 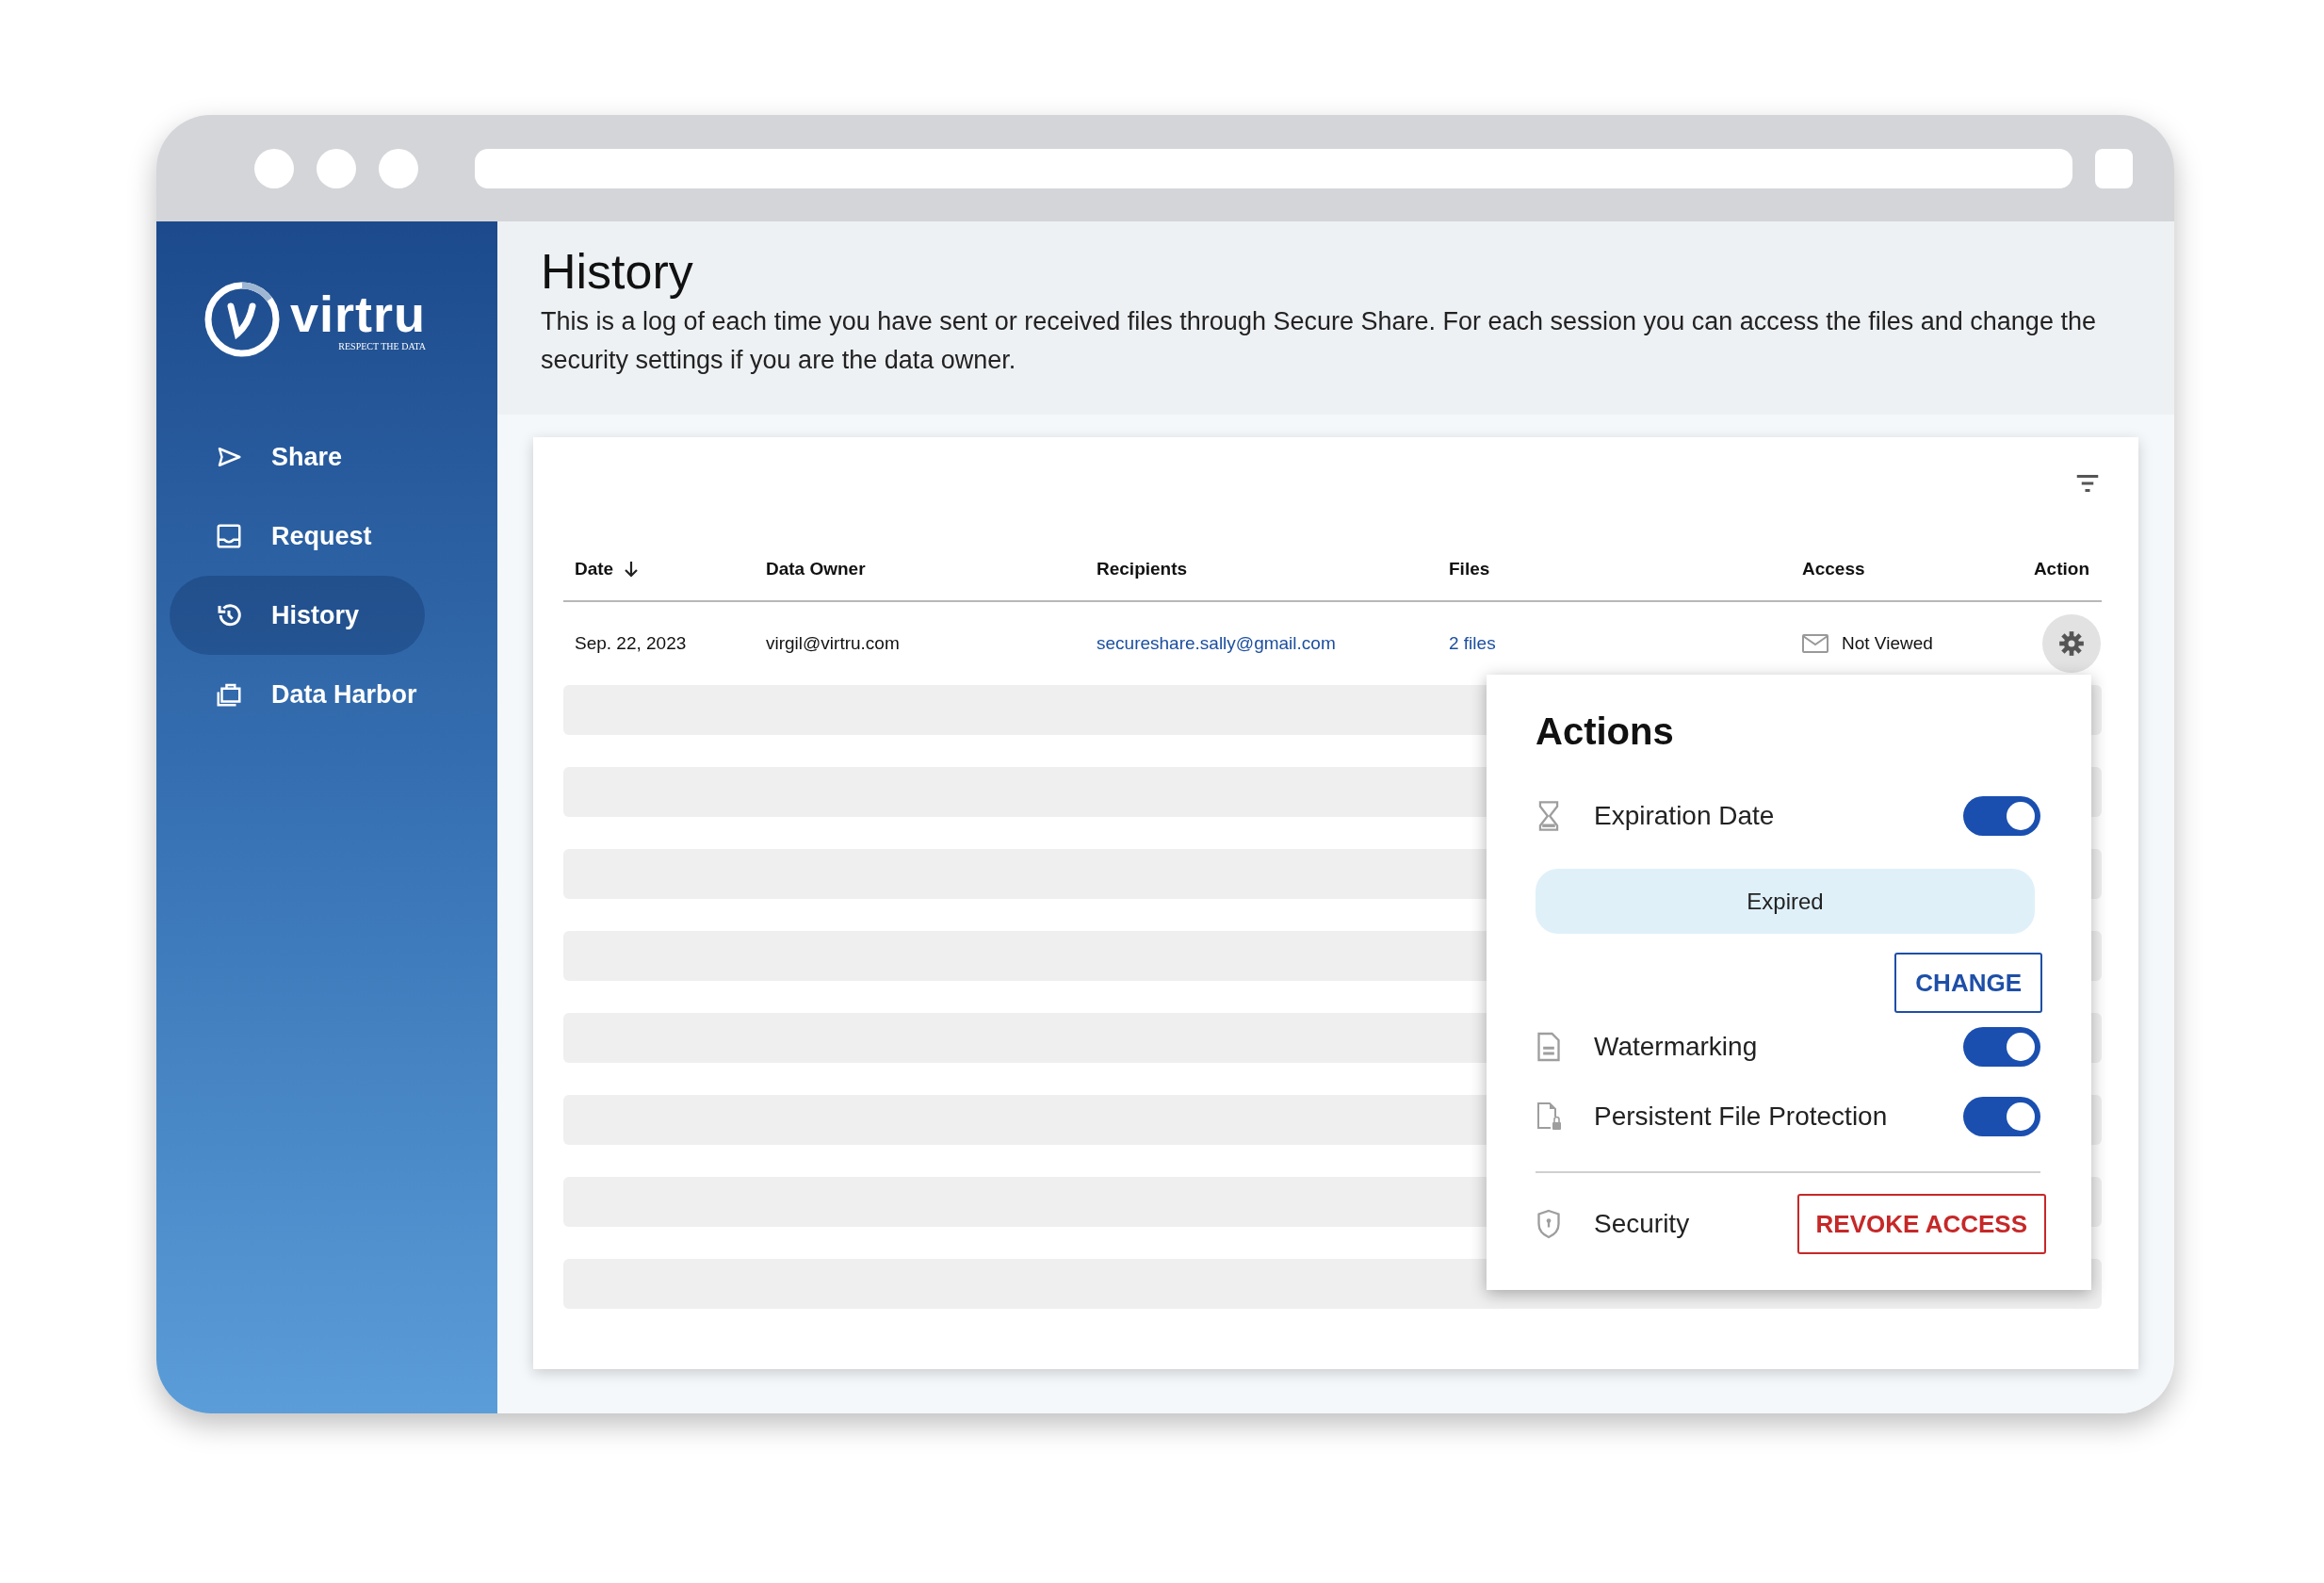 What do you see at coordinates (1626, 643) in the screenshot?
I see `files-link: 2 files` at bounding box center [1626, 643].